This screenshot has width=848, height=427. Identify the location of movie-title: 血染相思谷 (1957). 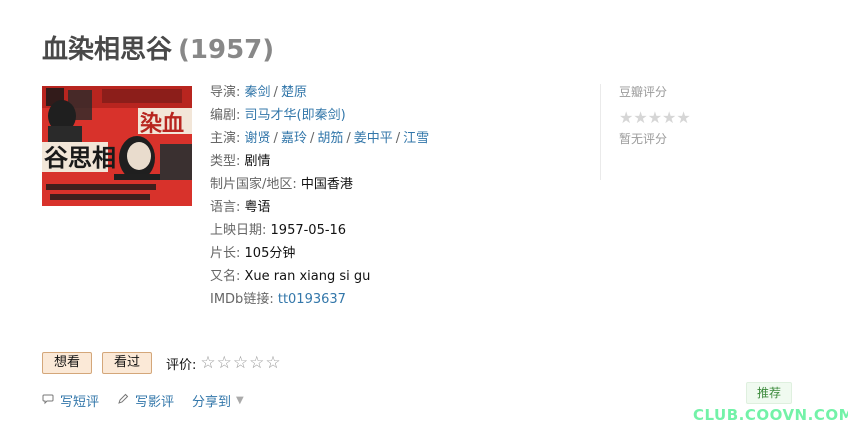
(158, 50).